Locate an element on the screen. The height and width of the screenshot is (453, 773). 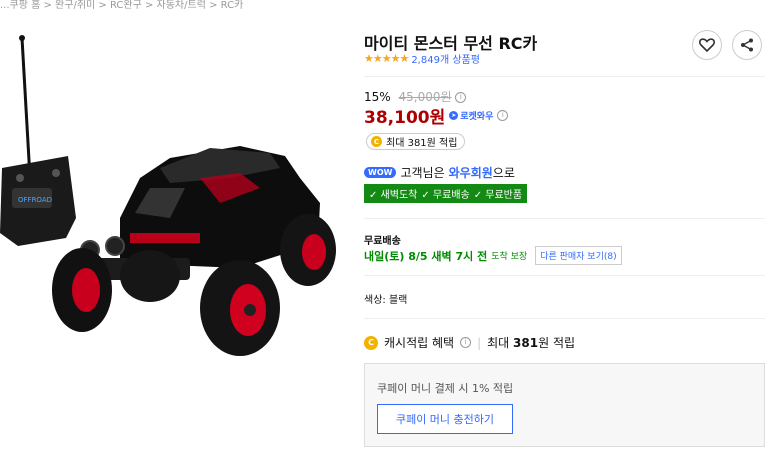
rocket-wow-badge: ➤ 로켓와우 is located at coordinates (471, 115).